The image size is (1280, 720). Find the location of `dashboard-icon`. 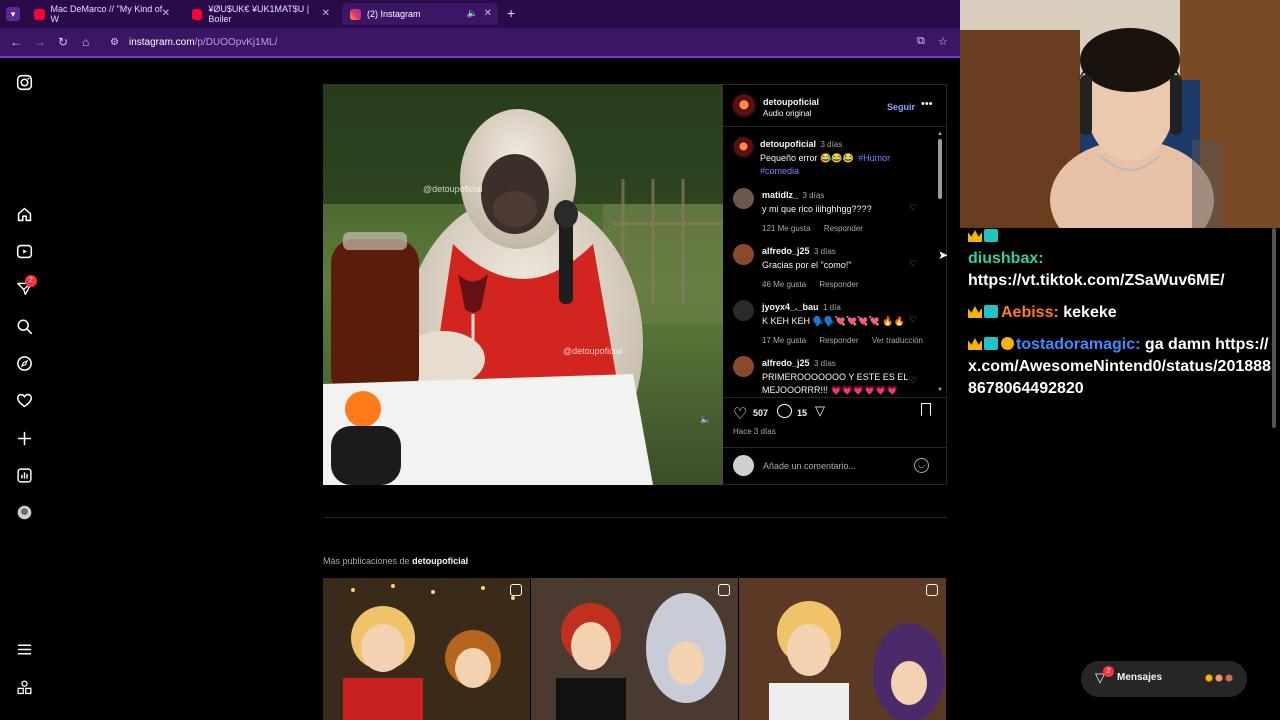

dashboard-icon is located at coordinates (24, 475).